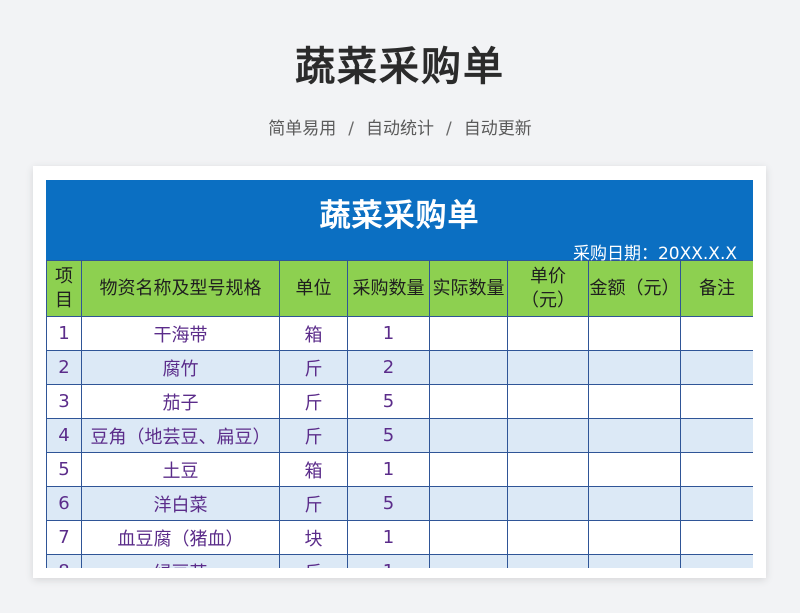  I want to click on cell-name: 豆角（地芸豆、扁豆）, so click(180, 435).